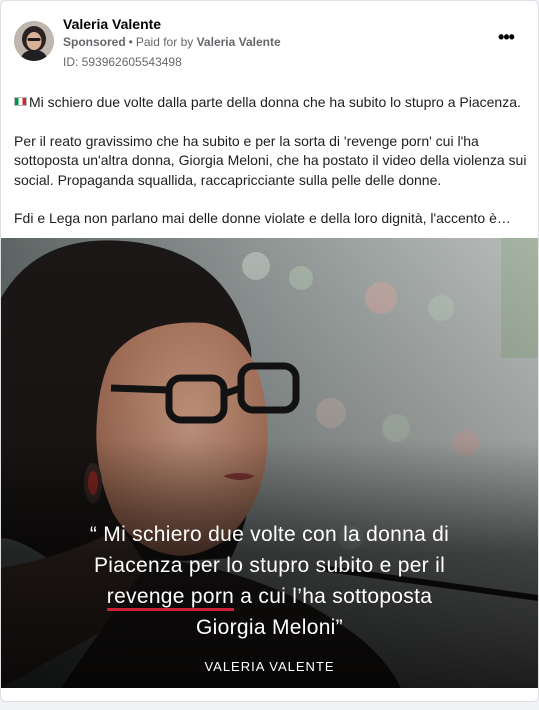 The image size is (539, 710). I want to click on author-name: Valeria Valente, so click(112, 24).